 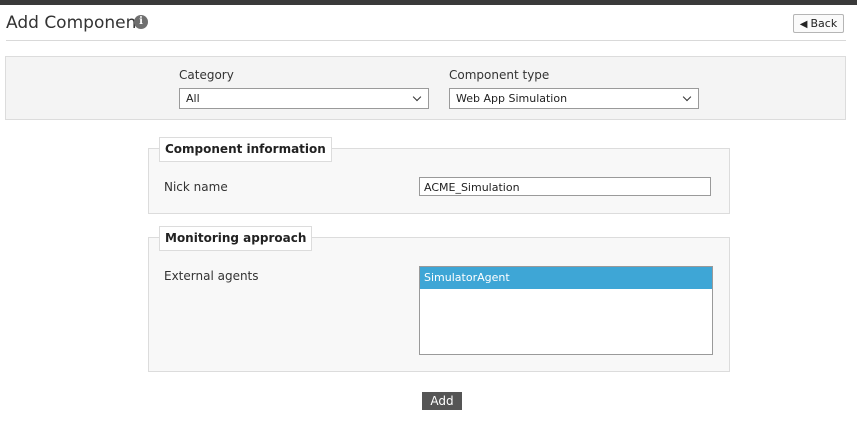 What do you see at coordinates (236, 238) in the screenshot?
I see `monitoring-approach-legend: Monitoring approach` at bounding box center [236, 238].